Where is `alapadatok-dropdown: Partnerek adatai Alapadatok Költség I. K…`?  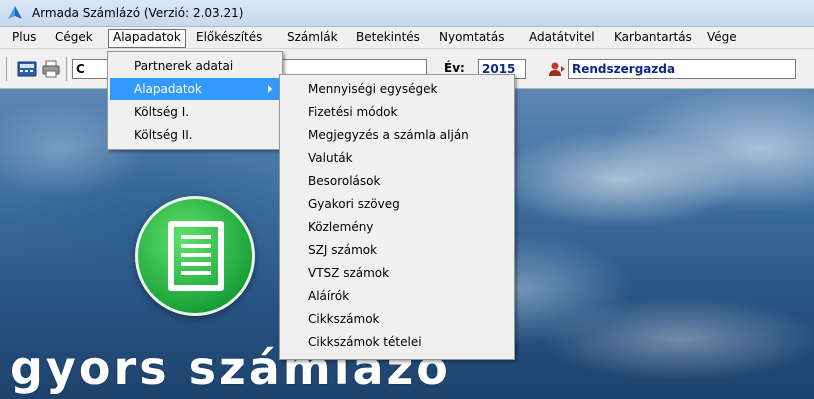
alapadatok-dropdown: Partnerek adatai Alapadatok Költség I. K… is located at coordinates (195, 100).